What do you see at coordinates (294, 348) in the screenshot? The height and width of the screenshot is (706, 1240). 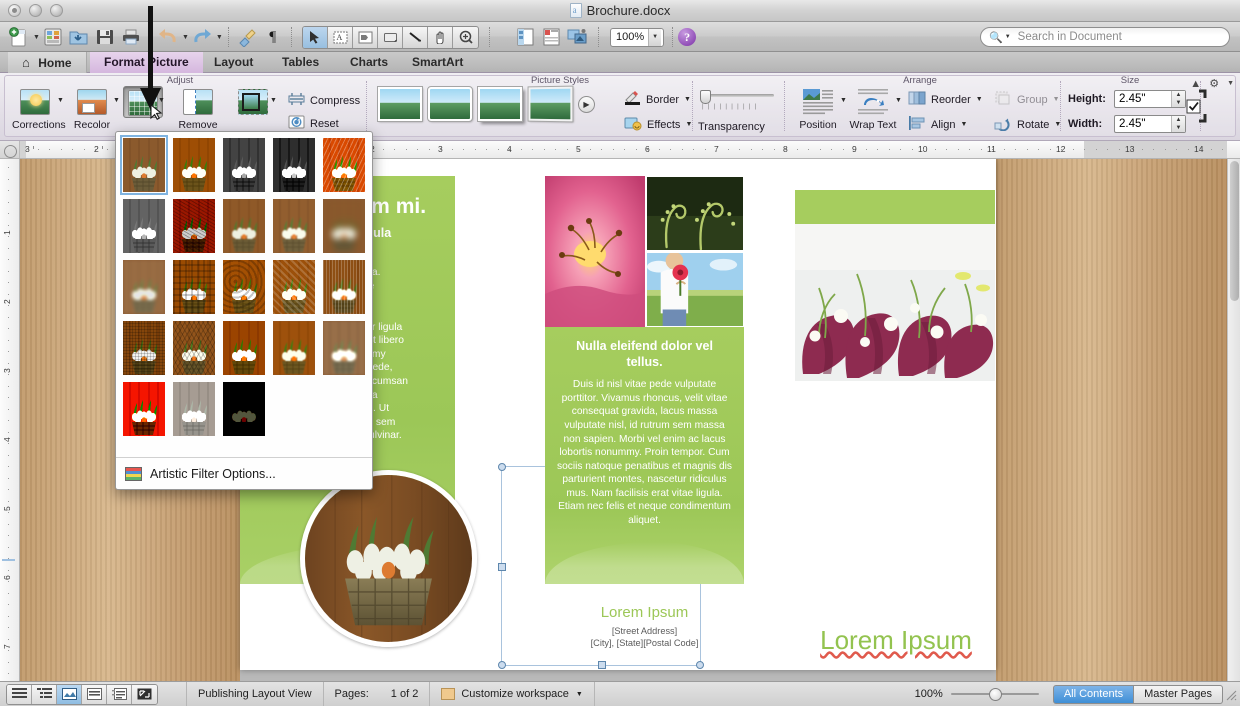 I see `filter-pastels-smooth` at bounding box center [294, 348].